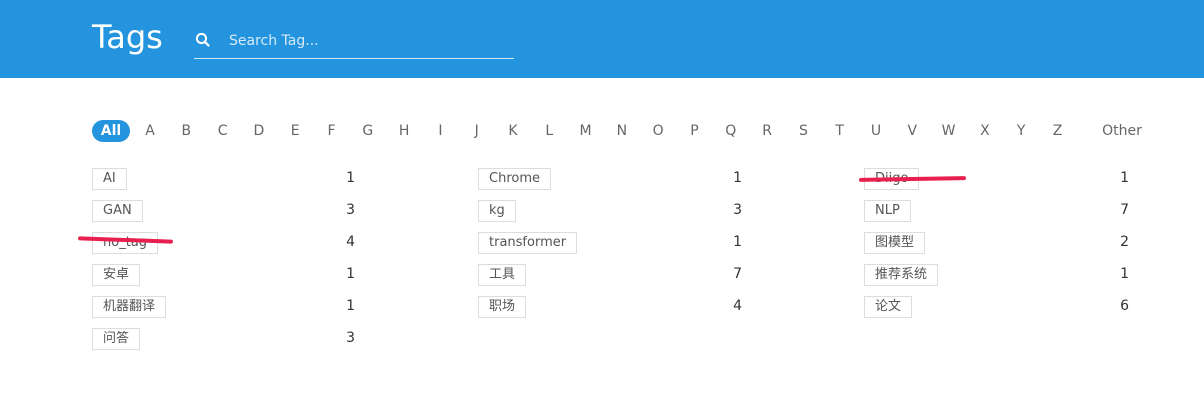 This screenshot has width=1204, height=415. What do you see at coordinates (695, 131) in the screenshot?
I see `alpha-filter-p: P` at bounding box center [695, 131].